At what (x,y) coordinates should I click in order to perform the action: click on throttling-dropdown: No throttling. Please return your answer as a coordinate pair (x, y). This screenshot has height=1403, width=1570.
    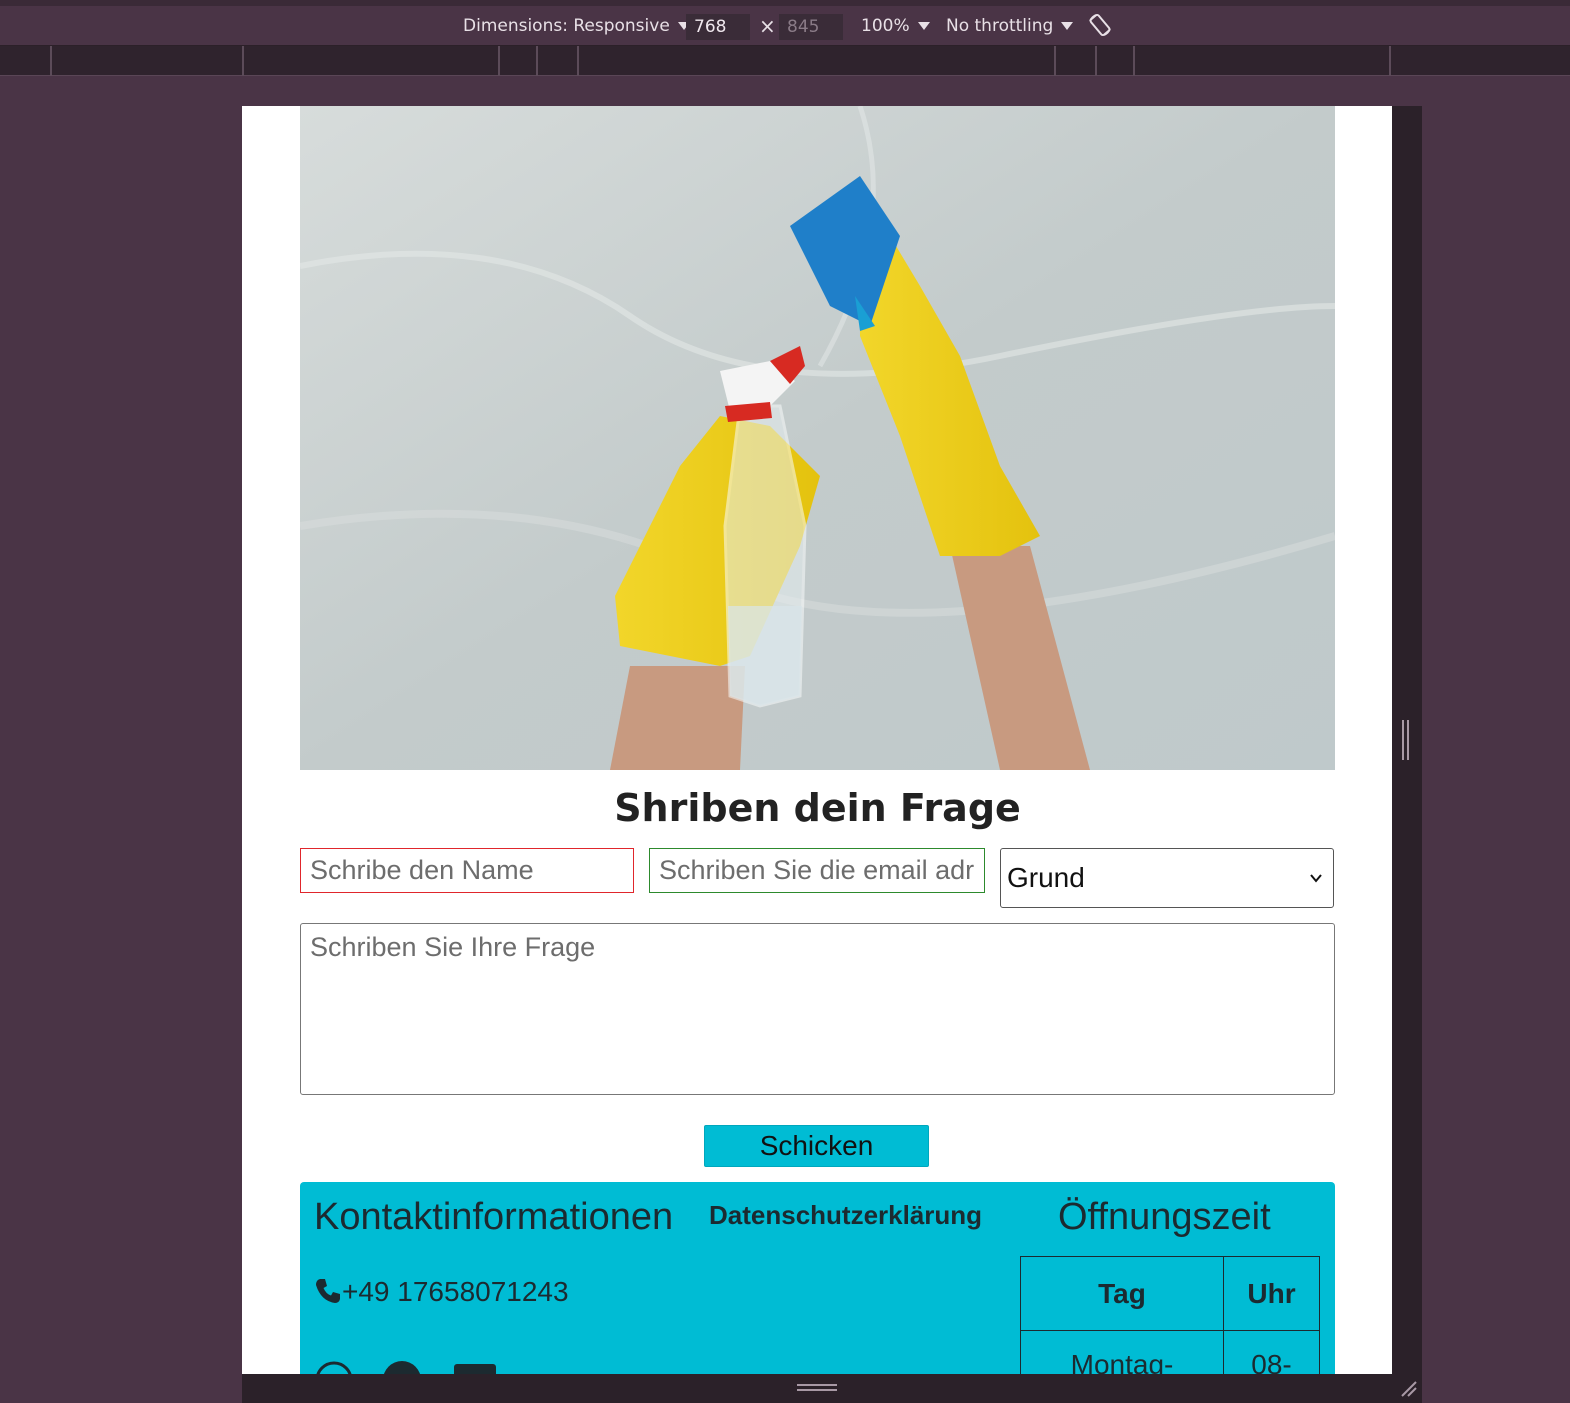
    Looking at the image, I should click on (1010, 26).